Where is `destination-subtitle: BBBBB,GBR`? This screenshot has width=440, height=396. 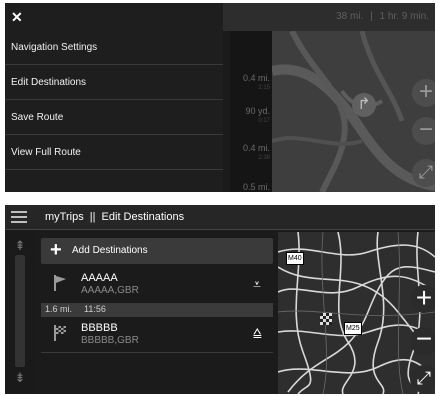 destination-subtitle: BBBBB,GBR is located at coordinates (110, 340).